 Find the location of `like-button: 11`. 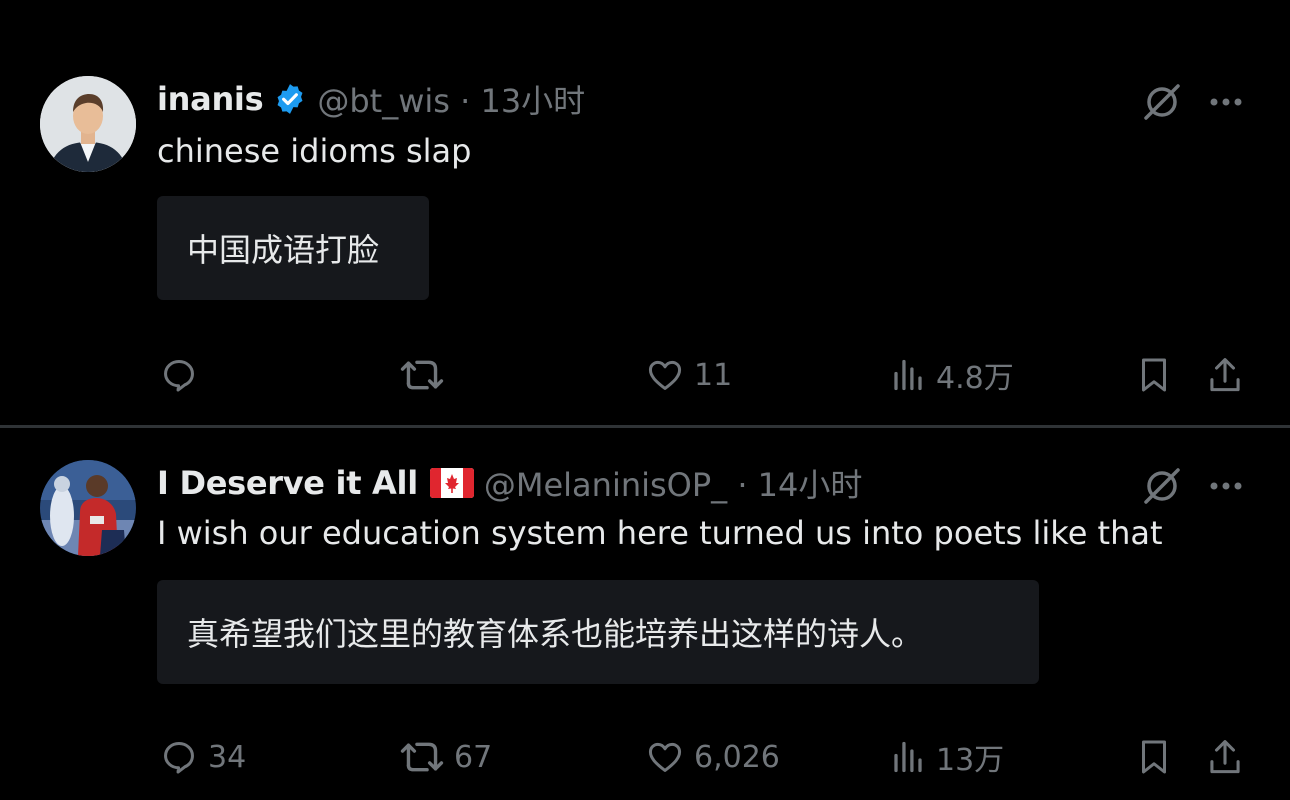

like-button: 11 is located at coordinates (689, 375).